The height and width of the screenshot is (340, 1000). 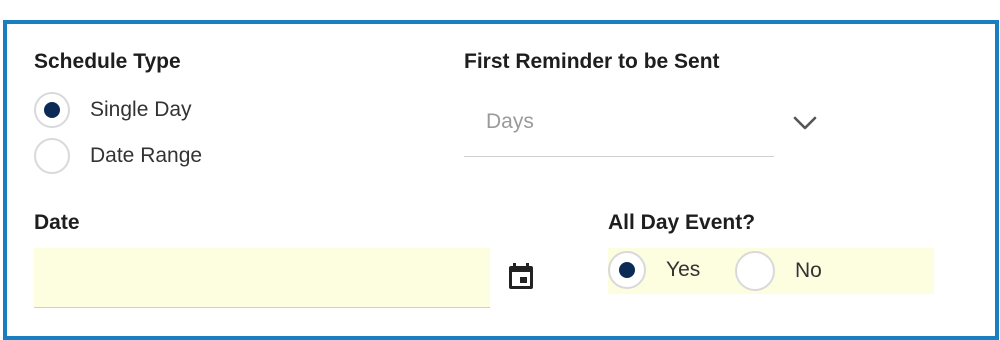 I want to click on schedule-option-date-range: Date Range, so click(x=118, y=156).